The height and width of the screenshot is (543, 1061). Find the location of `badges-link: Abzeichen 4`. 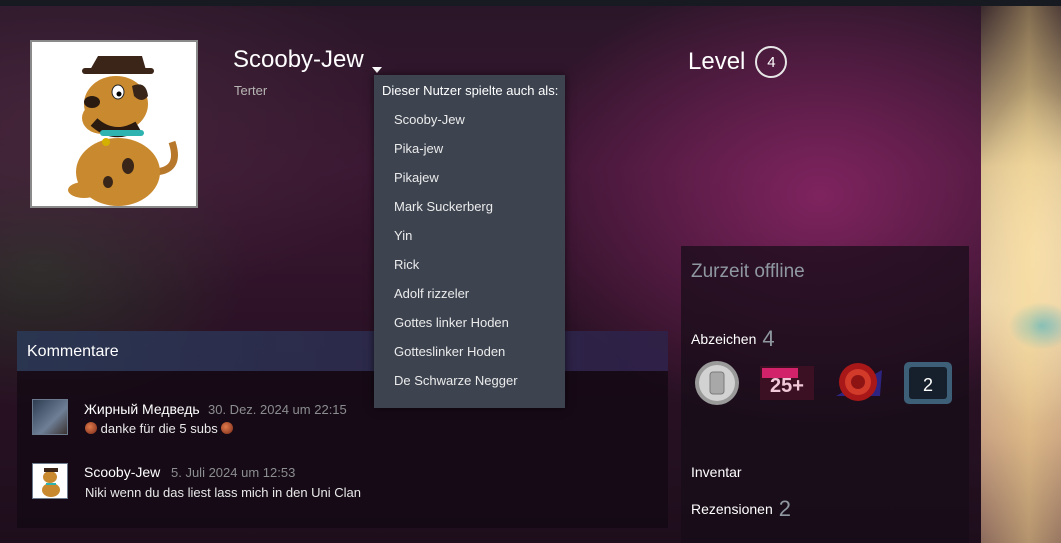

badges-link: Abzeichen 4 is located at coordinates (733, 339).